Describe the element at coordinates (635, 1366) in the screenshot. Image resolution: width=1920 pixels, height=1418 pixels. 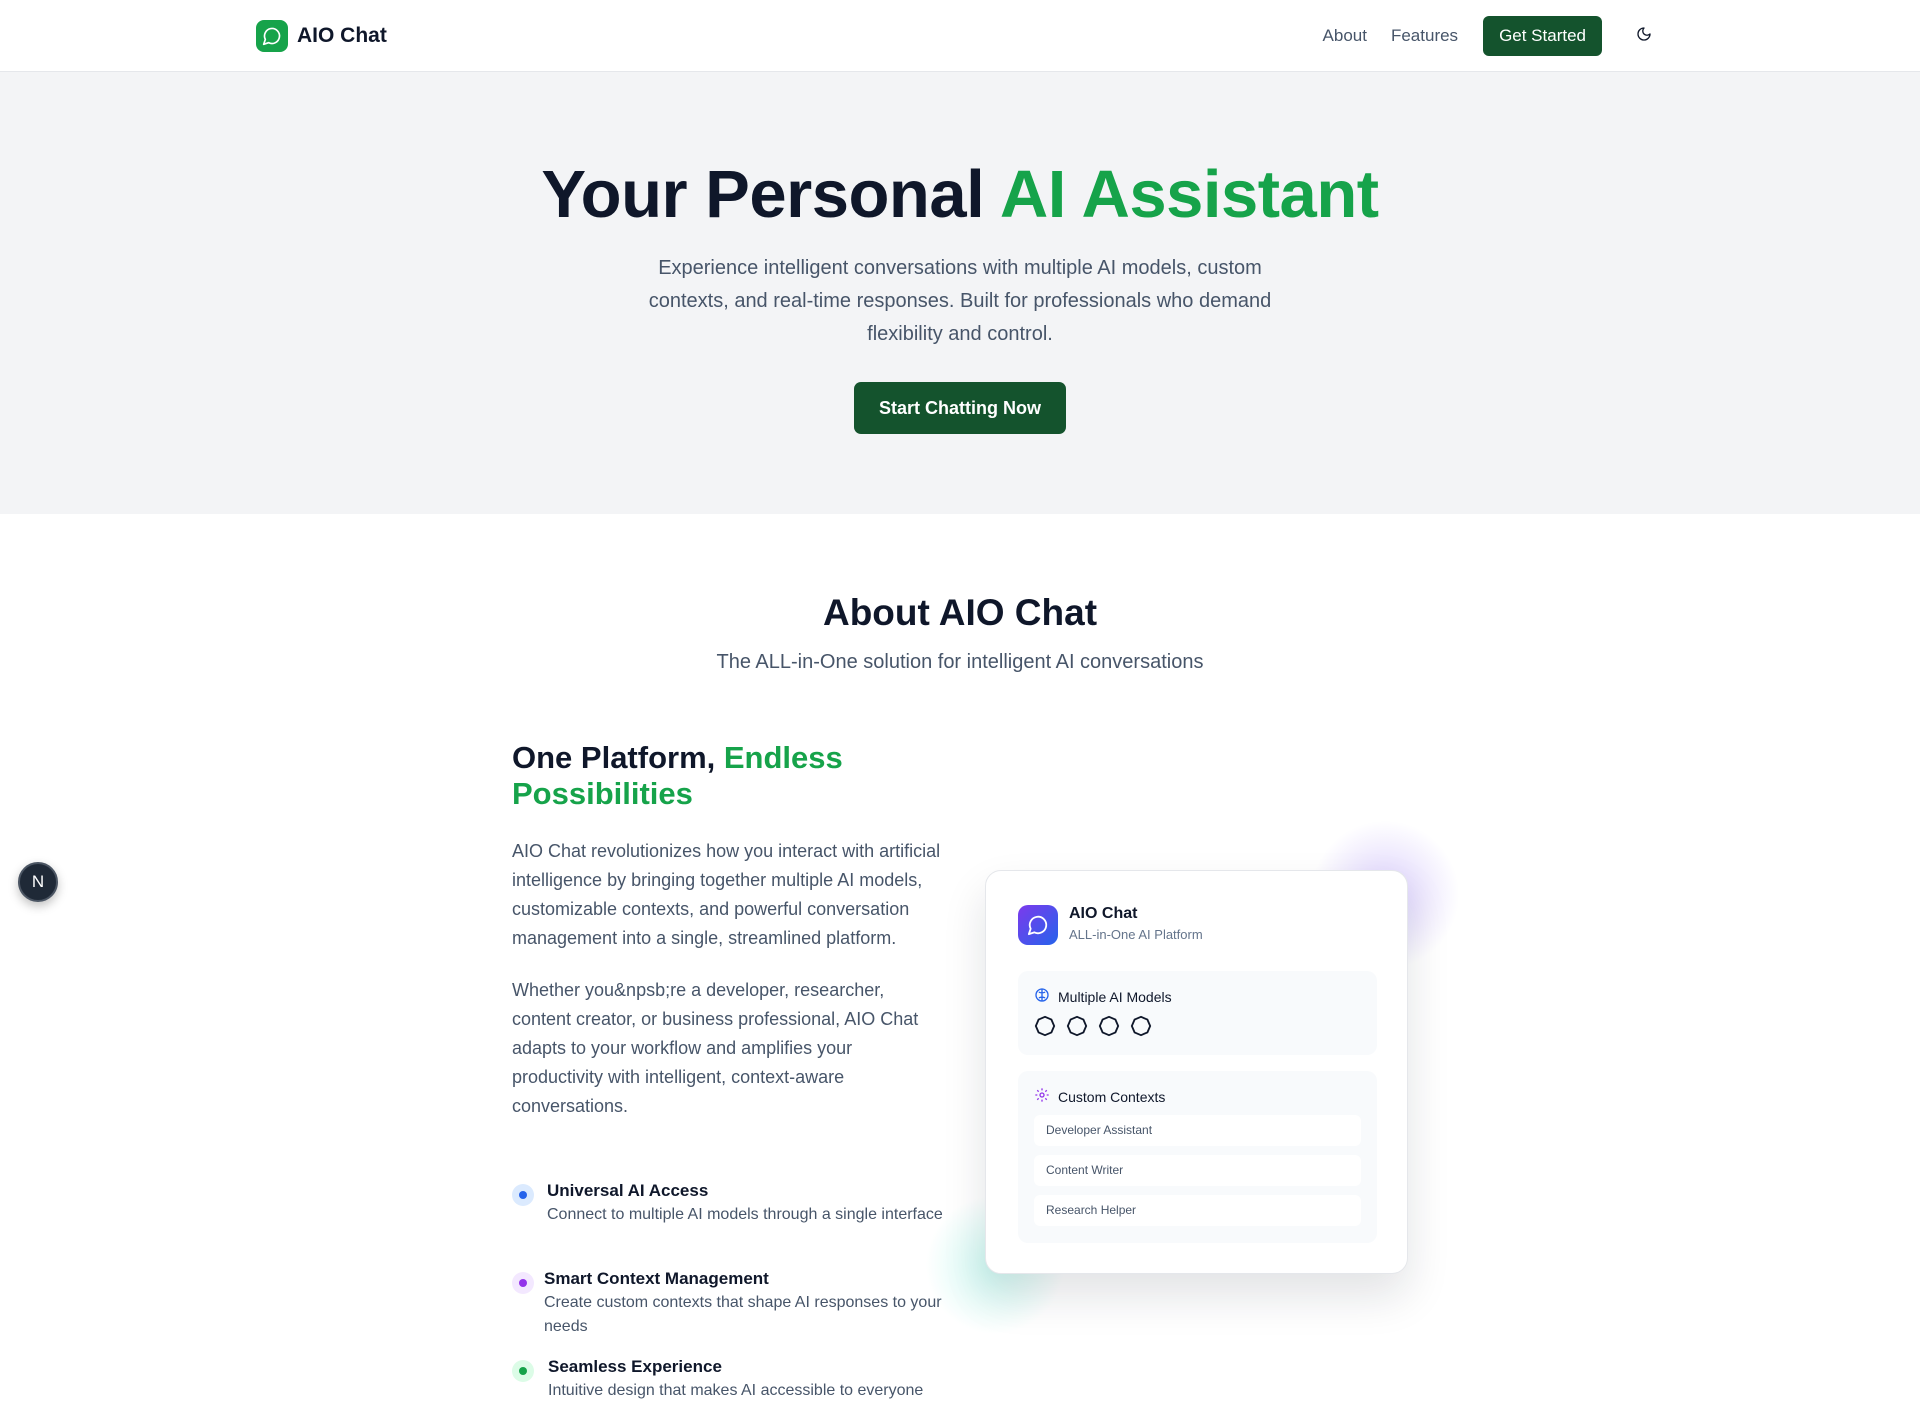
I see `feature-title: Seamless Experience` at that location.